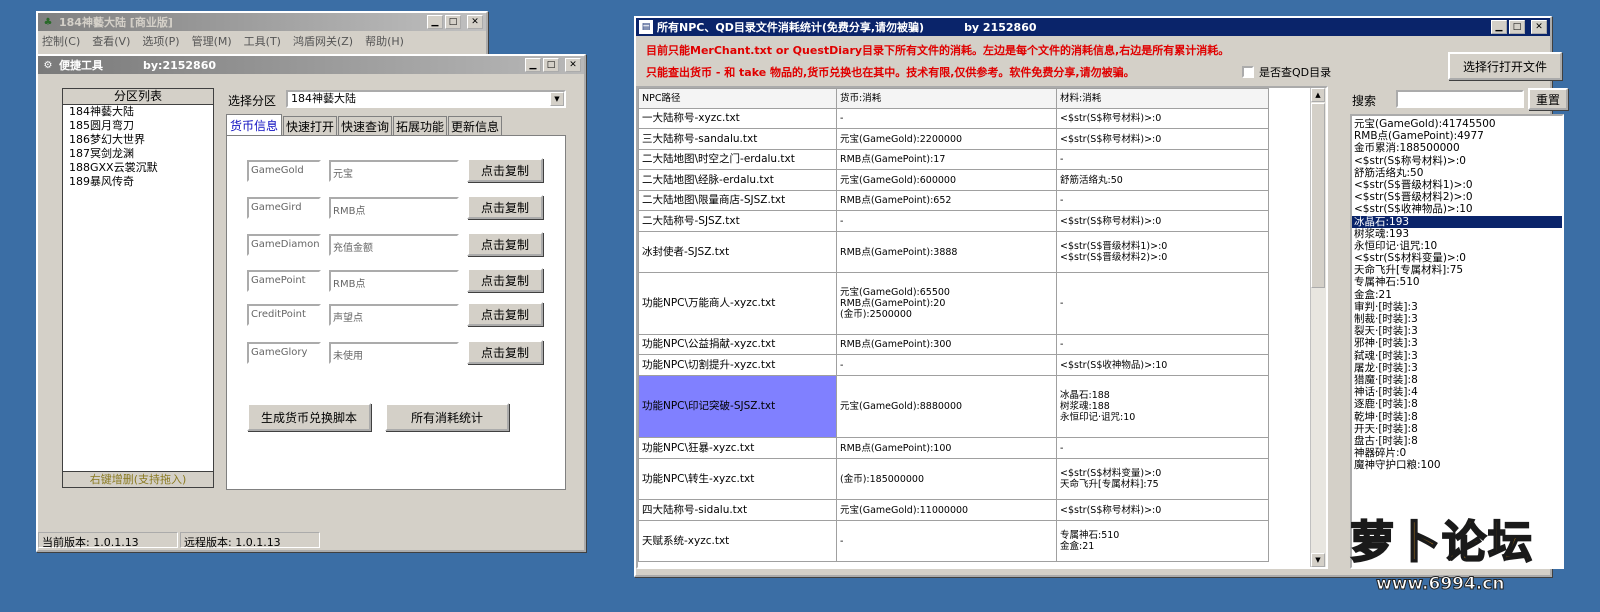 Image resolution: width=1600 pixels, height=612 pixels. Describe the element at coordinates (394, 315) in the screenshot. I see `currency-name-field: 声望点` at that location.